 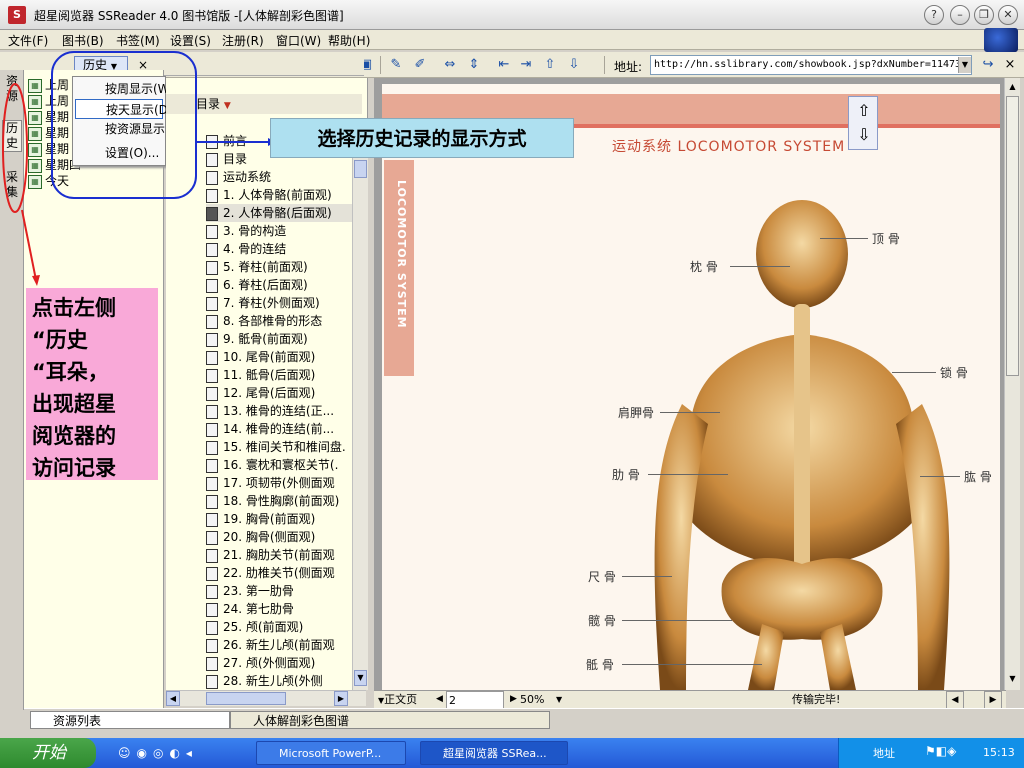 I want to click on callout-history-tab: 点击左侧 “历史 “耳朵， 出现超星 阅览器的 访问记录, so click(x=92, y=384).